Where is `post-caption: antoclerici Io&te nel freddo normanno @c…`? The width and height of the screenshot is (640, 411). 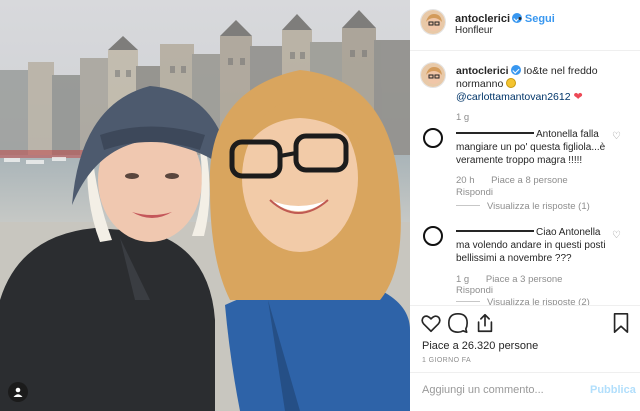
post-caption: antoclerici Io&te nel freddo normanno @c… is located at coordinates (545, 84).